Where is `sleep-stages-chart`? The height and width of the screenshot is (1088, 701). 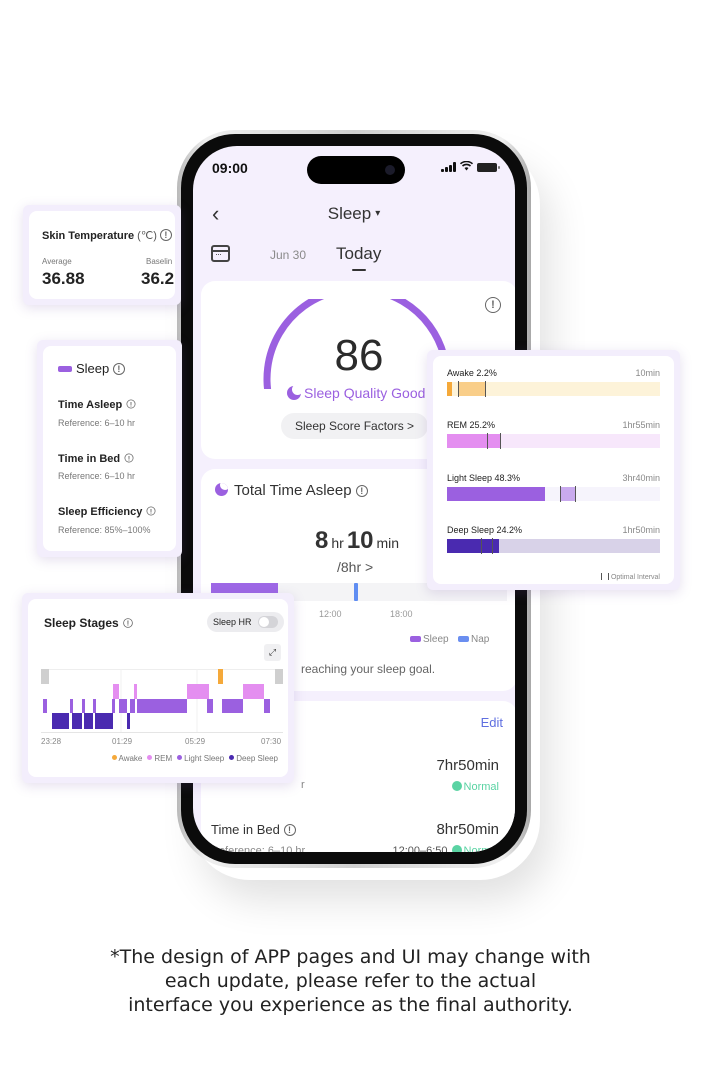 sleep-stages-chart is located at coordinates (162, 701).